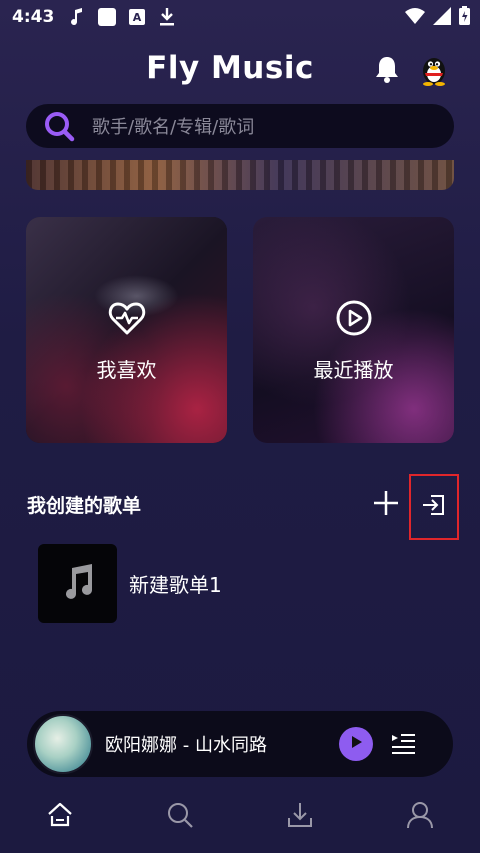  I want to click on font-icon: A, so click(137, 17).